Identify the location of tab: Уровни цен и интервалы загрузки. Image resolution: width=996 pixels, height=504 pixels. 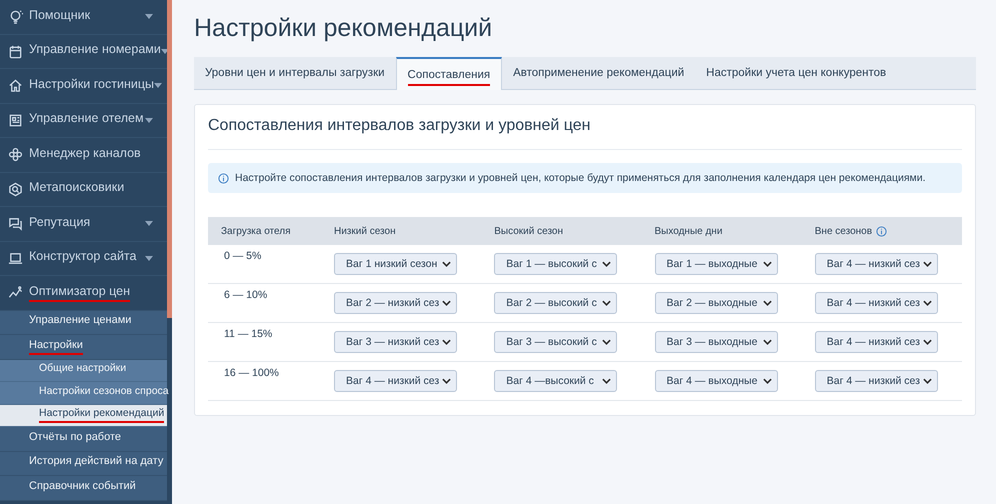
(295, 73).